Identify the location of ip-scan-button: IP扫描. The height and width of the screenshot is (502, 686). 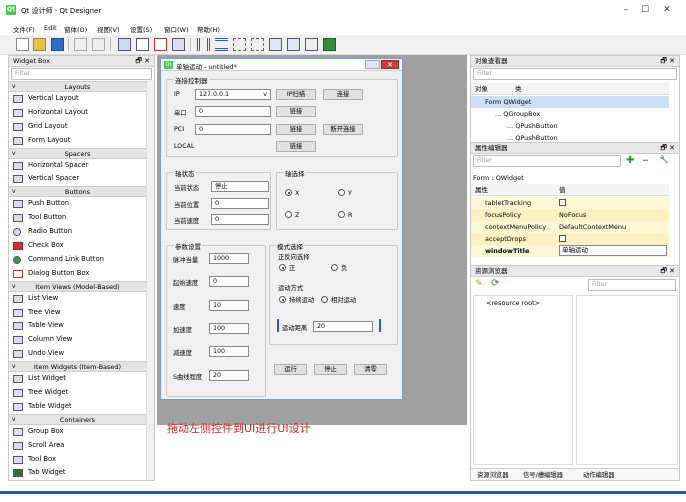
(296, 94).